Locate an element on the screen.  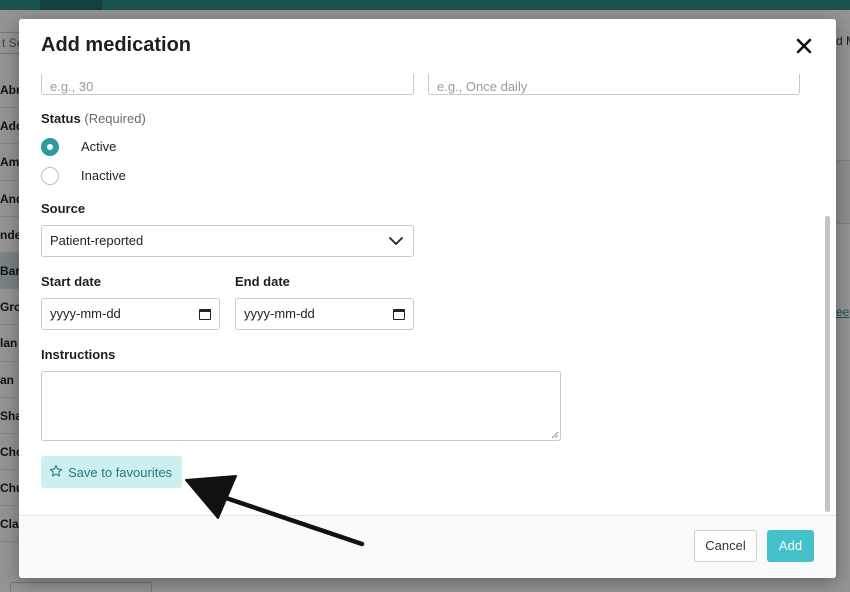
source-select: Patient-reported is located at coordinates (227, 241).